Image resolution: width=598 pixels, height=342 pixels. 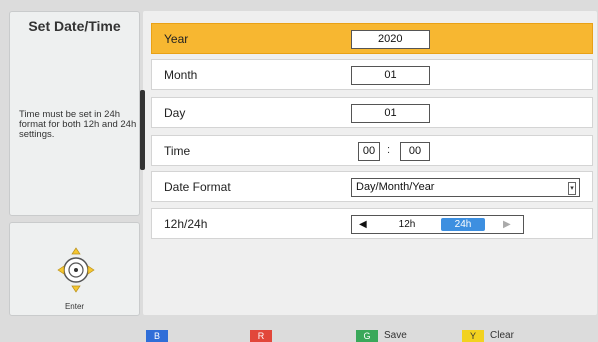 I want to click on year-input: 2020, so click(x=390, y=39).